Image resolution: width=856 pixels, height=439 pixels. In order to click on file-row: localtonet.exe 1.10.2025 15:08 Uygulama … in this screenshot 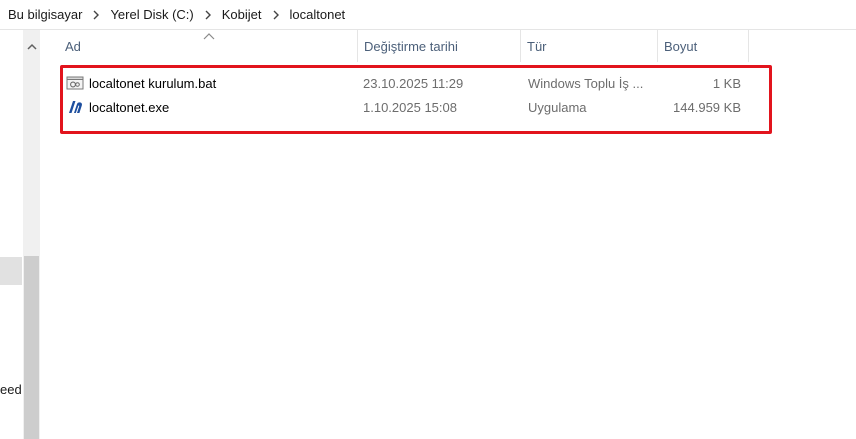, I will do `click(448, 107)`.